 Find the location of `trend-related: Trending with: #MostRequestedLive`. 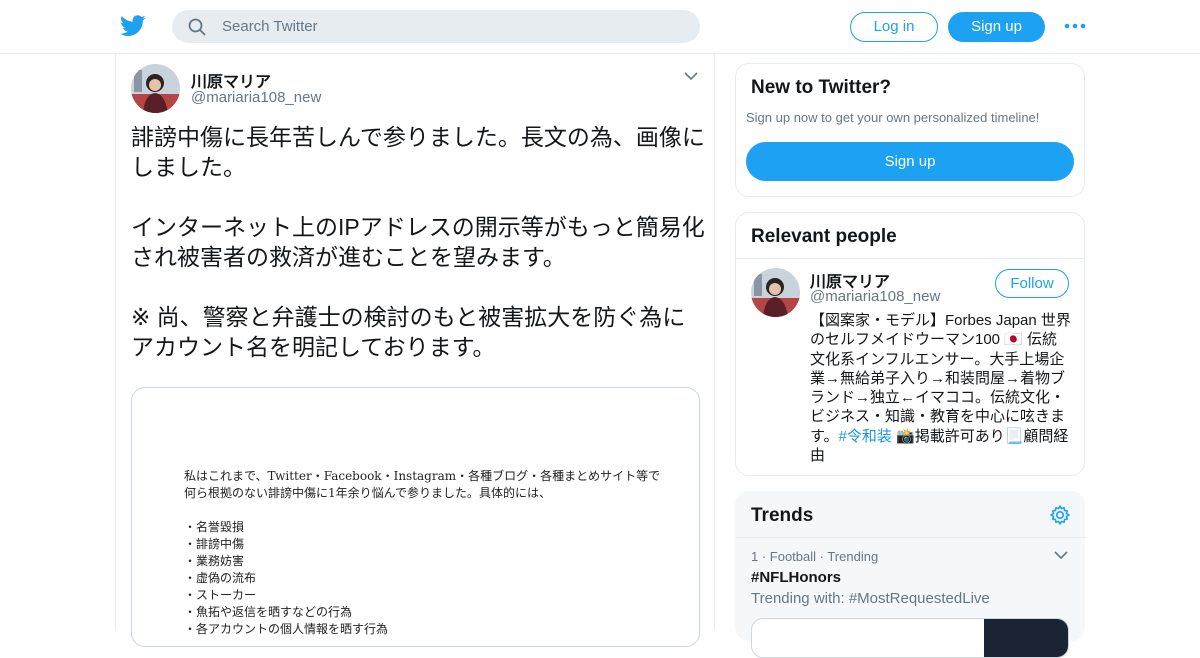

trend-related: Trending with: #MostRequestedLive is located at coordinates (870, 598).